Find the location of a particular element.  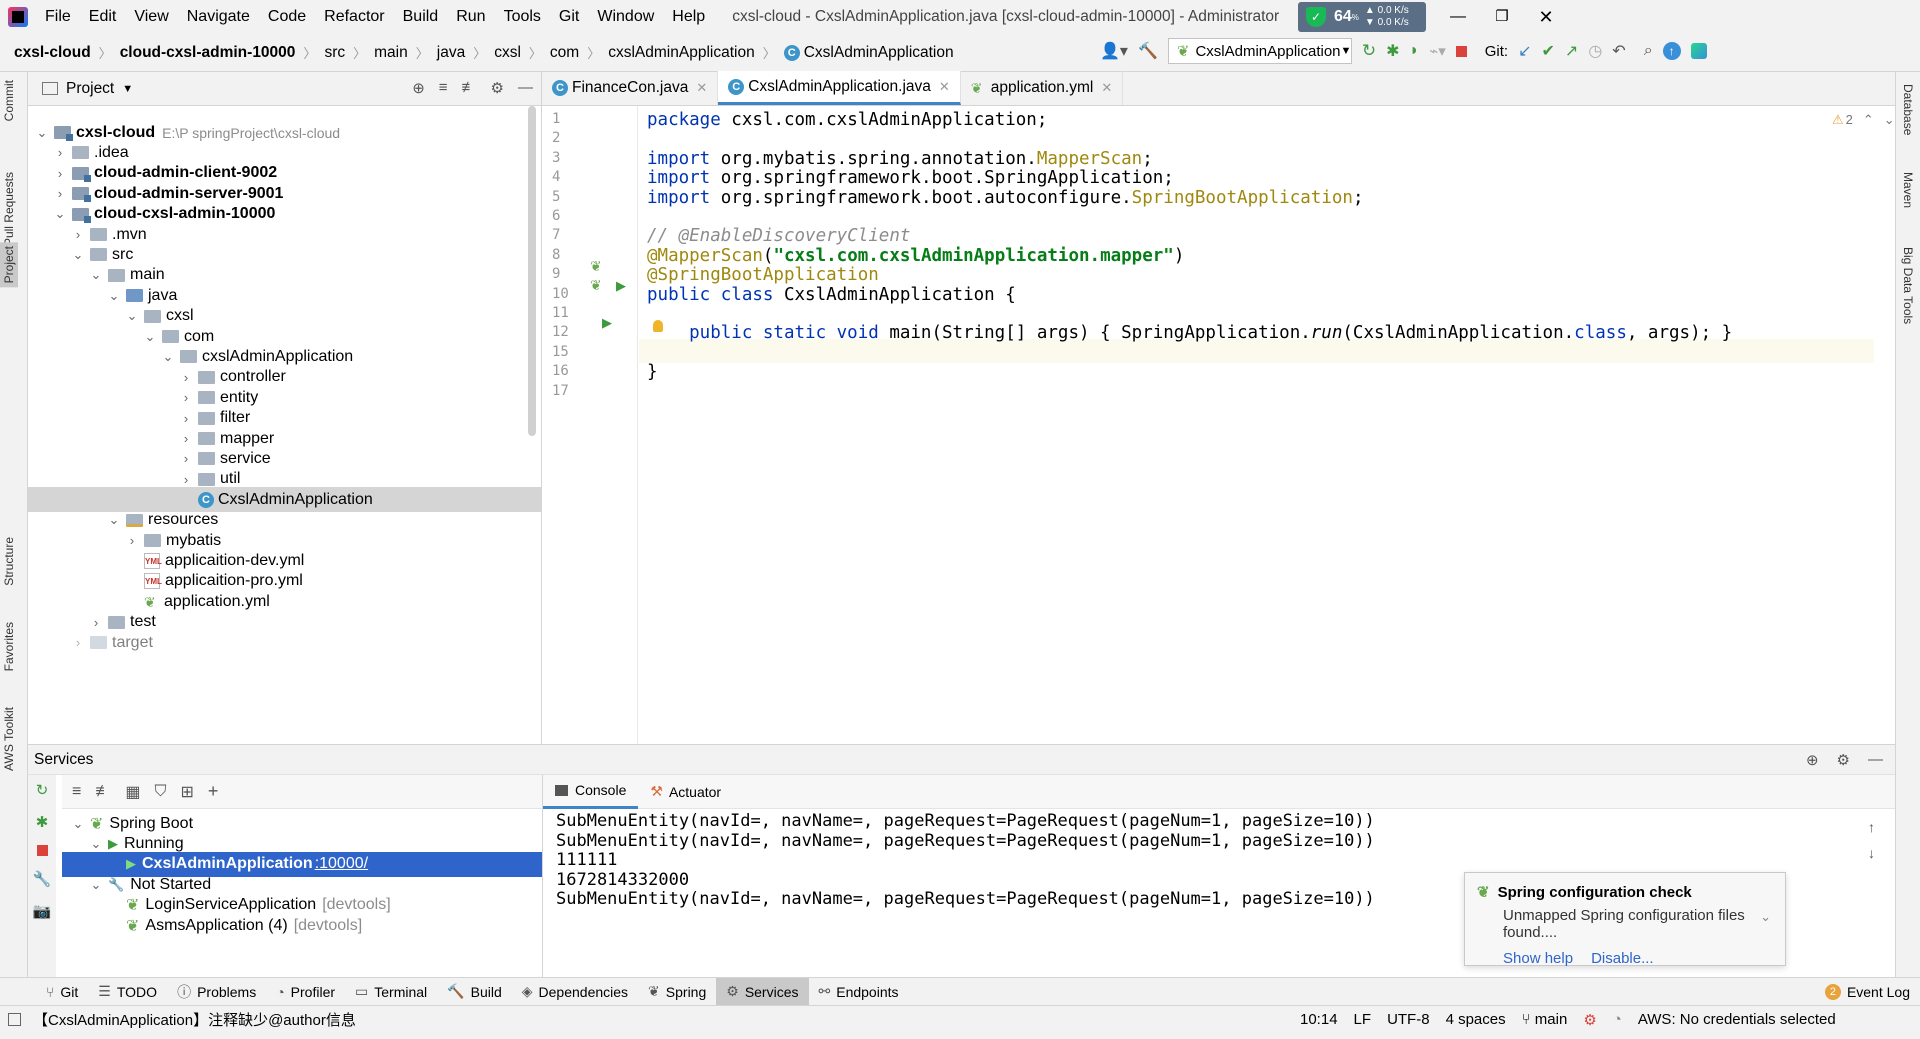

breadcrumb-item: cxsl-cloud is located at coordinates (52, 53).